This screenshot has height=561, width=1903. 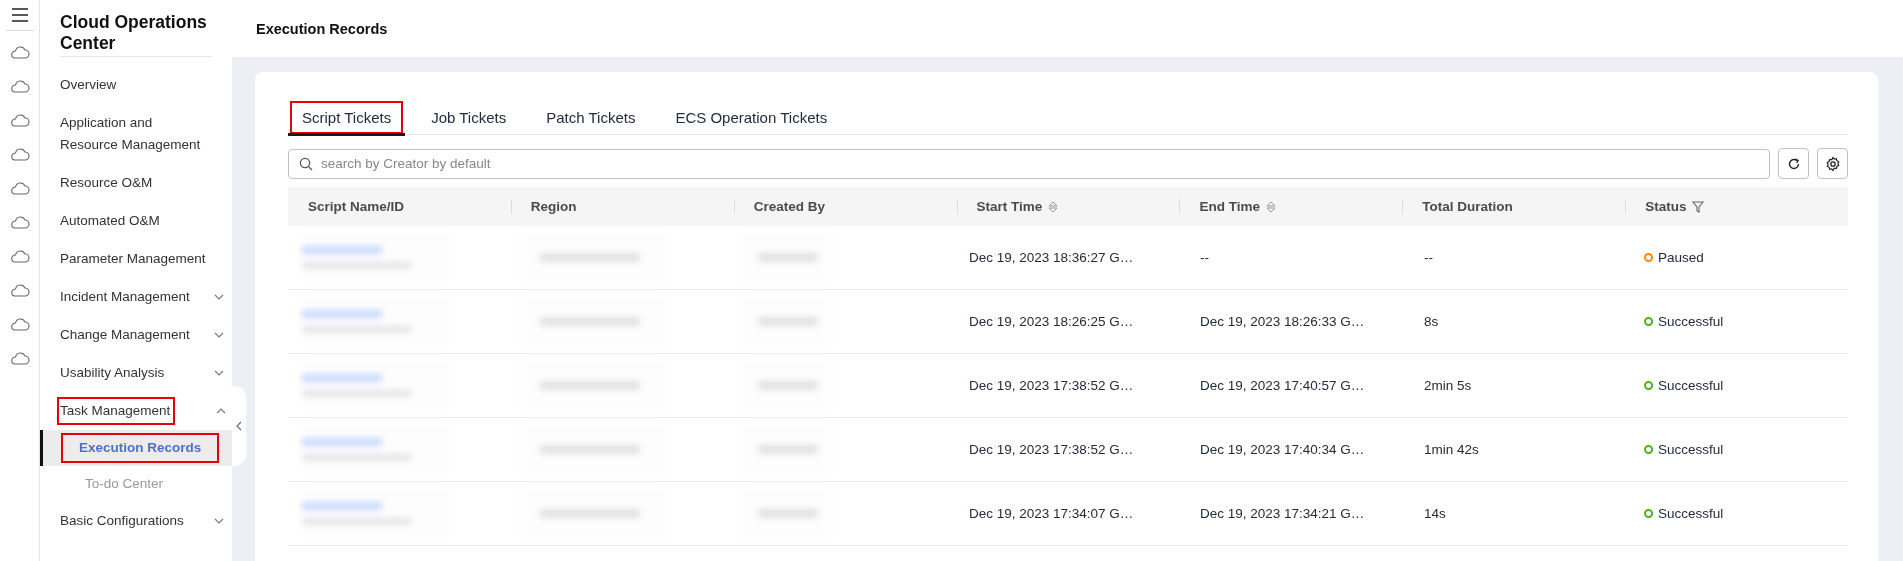 I want to click on nav-subitem: Execution Records, so click(x=136, y=448).